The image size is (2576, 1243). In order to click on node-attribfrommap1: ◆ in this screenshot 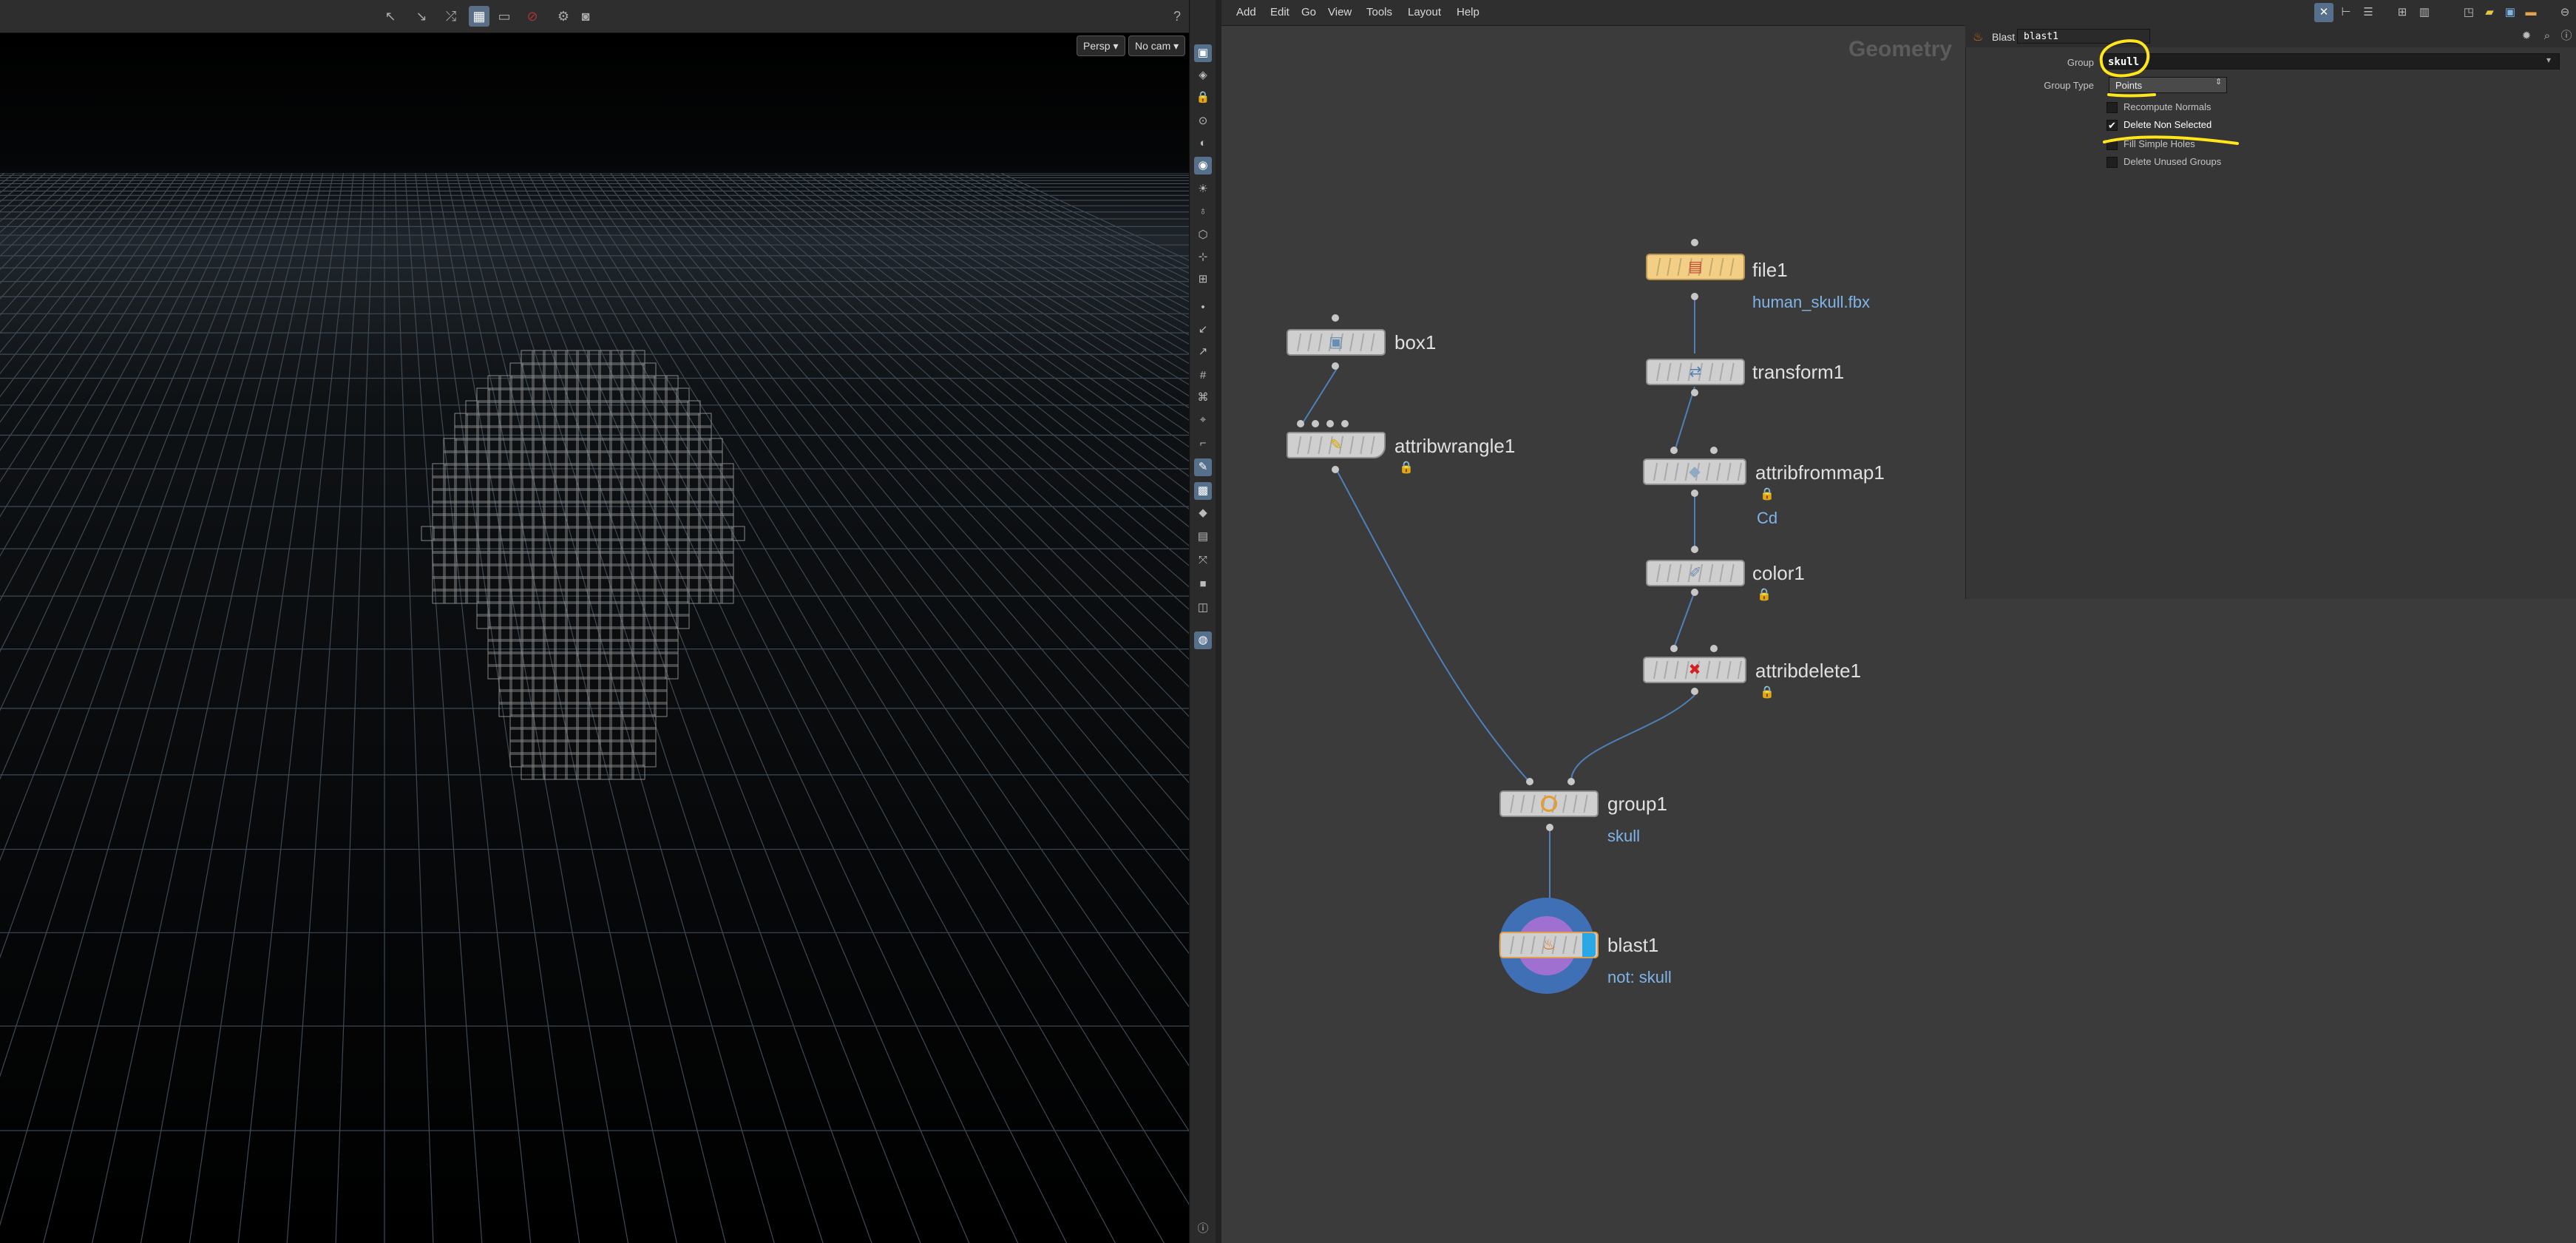, I will do `click(1694, 471)`.